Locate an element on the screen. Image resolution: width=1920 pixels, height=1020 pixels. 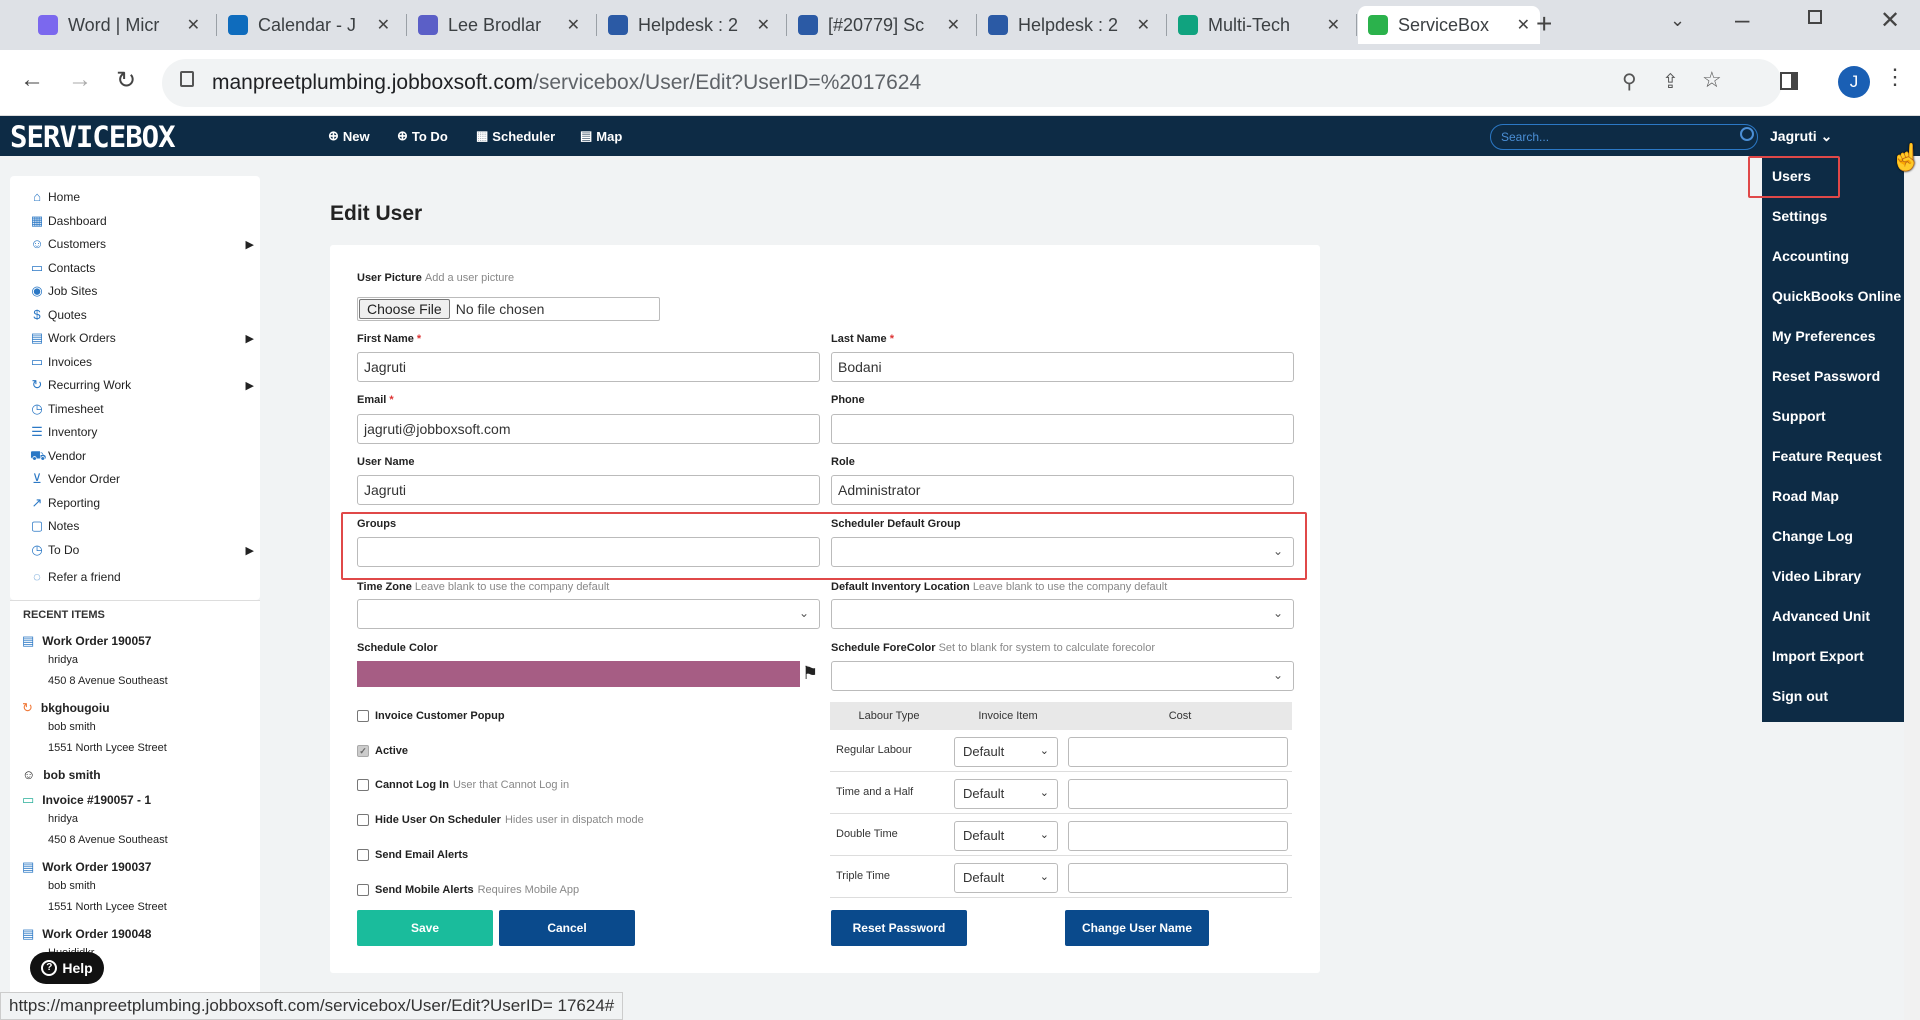
menu-item-road-map: Road Map is located at coordinates (1805, 496).